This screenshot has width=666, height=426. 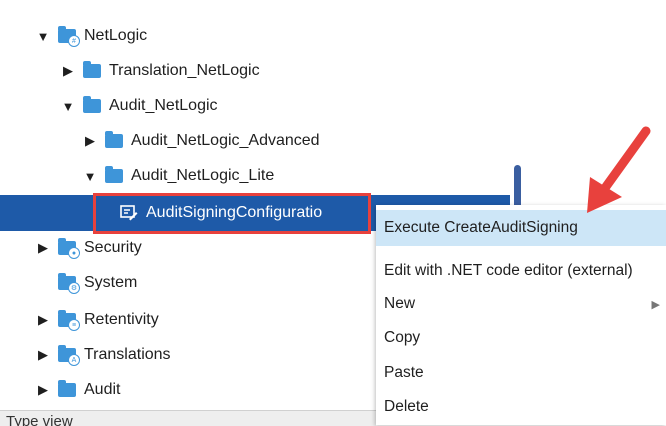 I want to click on tree-item-netlogic: ▼ # NetLogic, so click(x=90, y=36).